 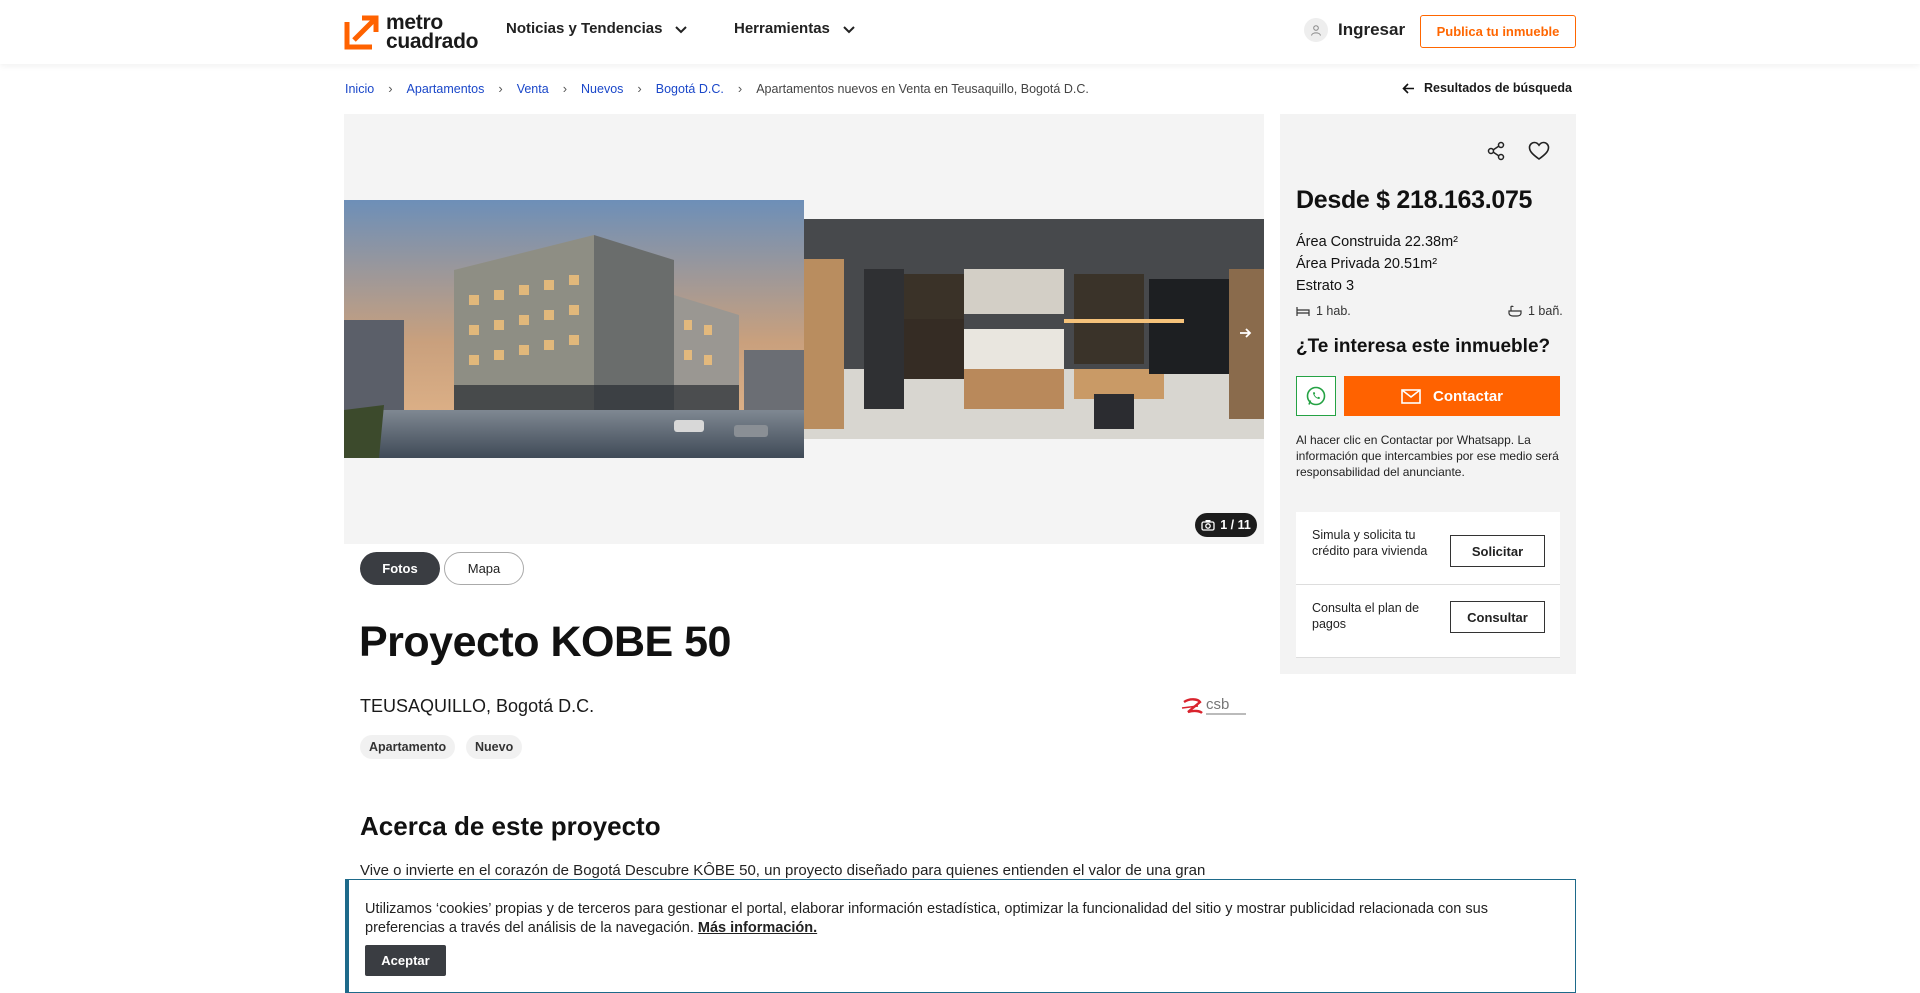 I want to click on tab-mapa: Mapa, so click(x=484, y=568).